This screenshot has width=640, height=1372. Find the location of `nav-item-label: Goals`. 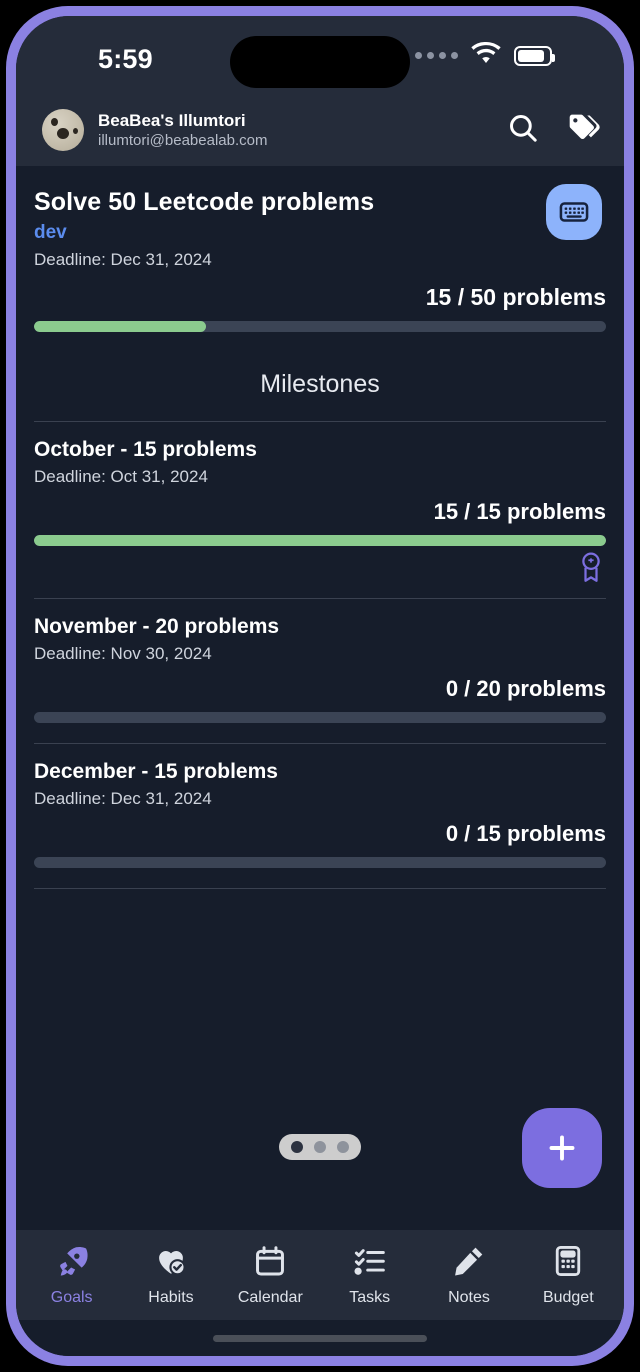

nav-item-label: Goals is located at coordinates (71, 1297).